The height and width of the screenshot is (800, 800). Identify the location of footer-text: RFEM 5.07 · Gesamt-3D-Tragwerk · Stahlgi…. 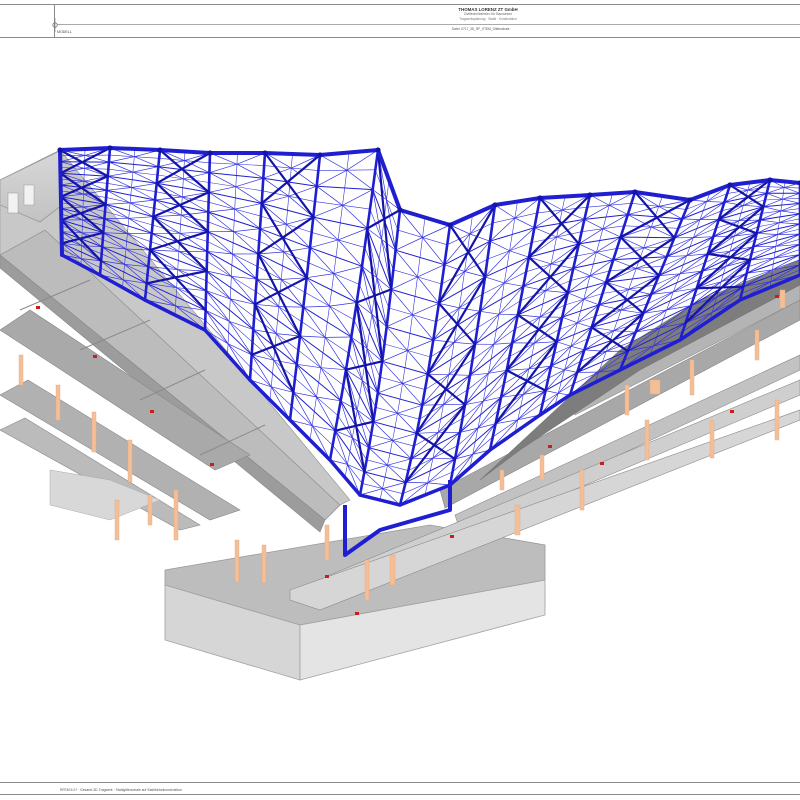
(121, 790).